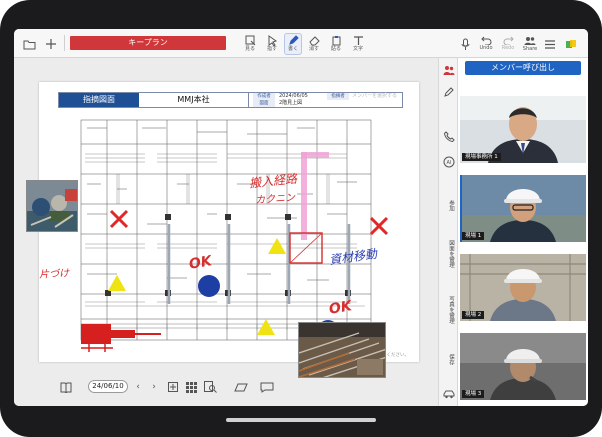 The width and height of the screenshot is (602, 437). What do you see at coordinates (52, 206) in the screenshot?
I see `photo-clutter` at bounding box center [52, 206].